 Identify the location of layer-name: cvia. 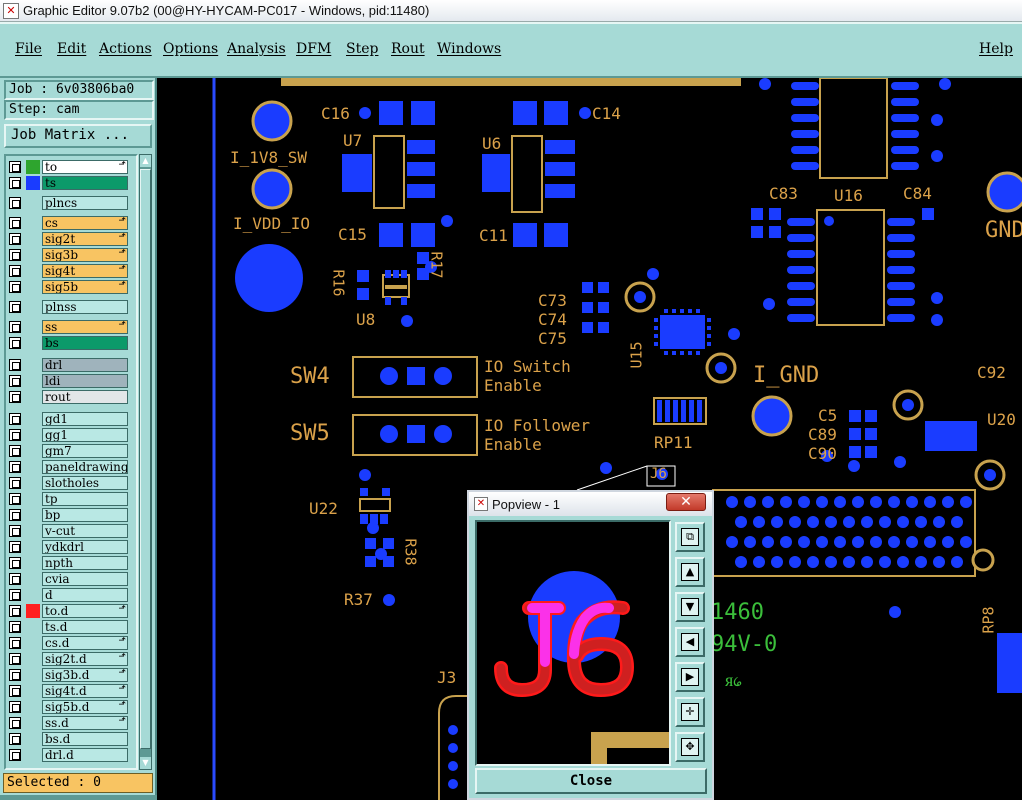
(85, 579).